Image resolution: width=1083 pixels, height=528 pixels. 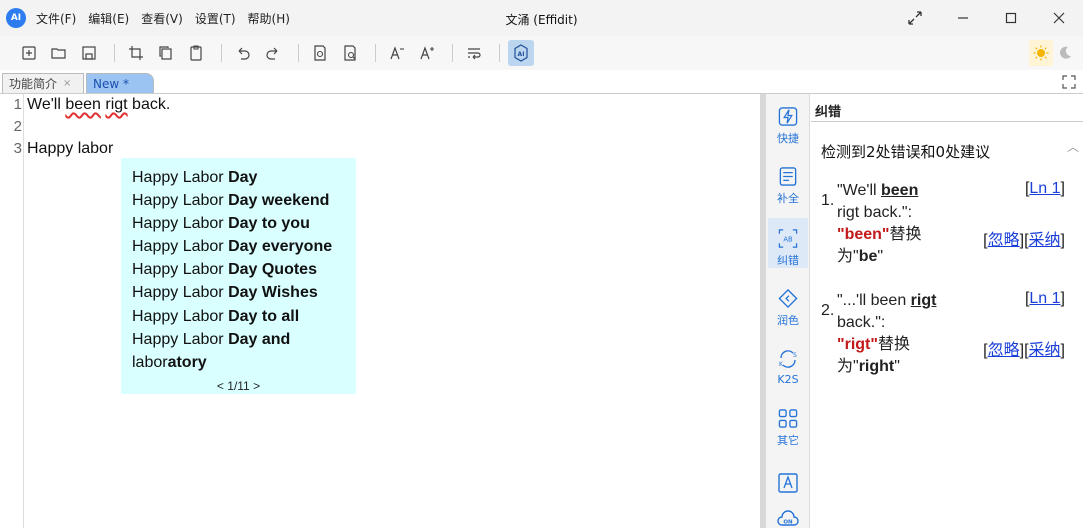 I want to click on undo-icon, so click(x=244, y=53).